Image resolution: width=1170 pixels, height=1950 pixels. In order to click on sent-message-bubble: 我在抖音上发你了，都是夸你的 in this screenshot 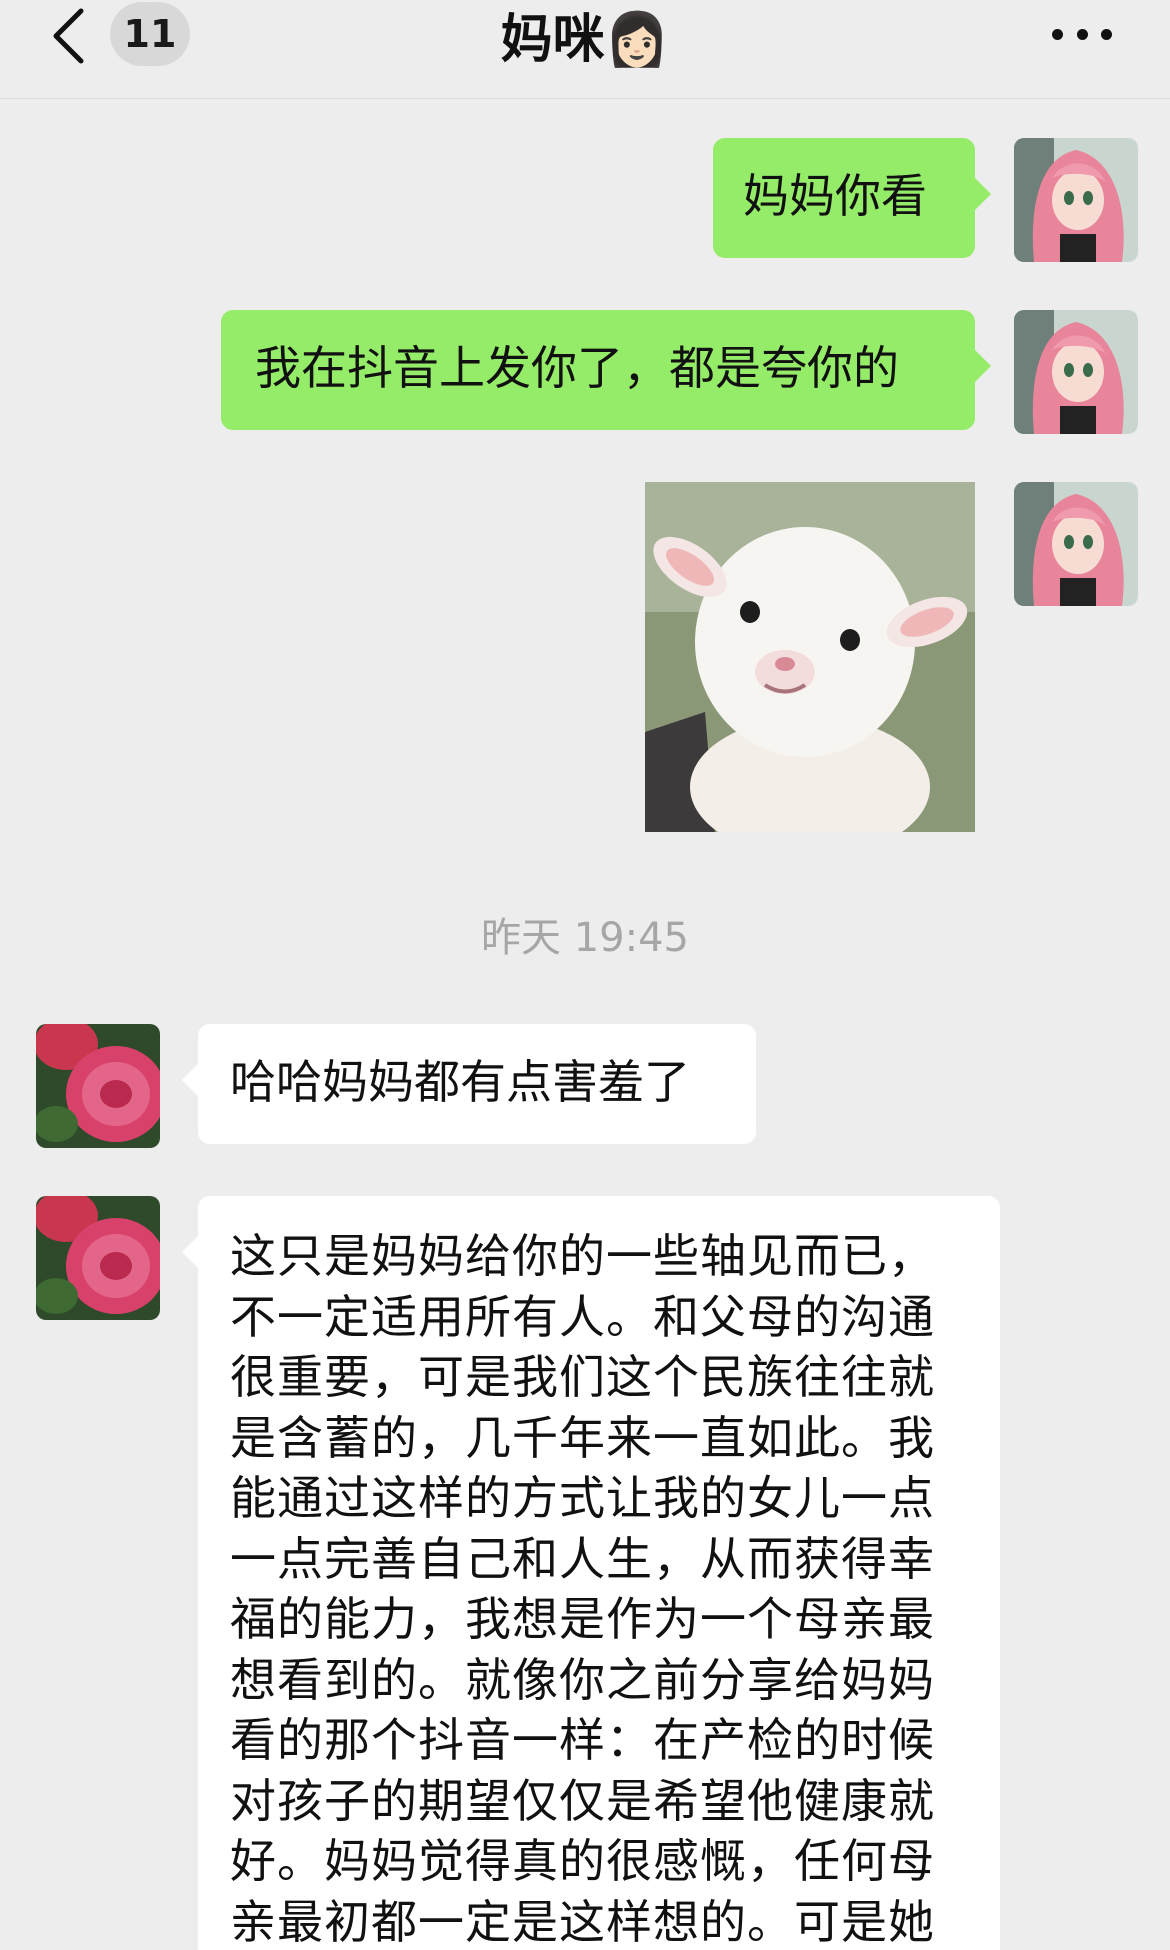, I will do `click(606, 370)`.